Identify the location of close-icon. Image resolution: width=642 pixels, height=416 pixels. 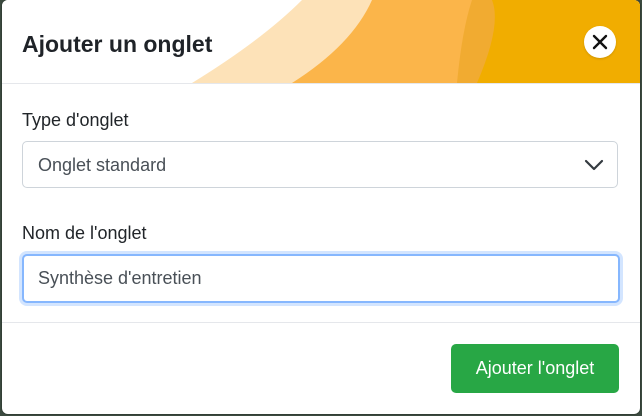
(600, 42).